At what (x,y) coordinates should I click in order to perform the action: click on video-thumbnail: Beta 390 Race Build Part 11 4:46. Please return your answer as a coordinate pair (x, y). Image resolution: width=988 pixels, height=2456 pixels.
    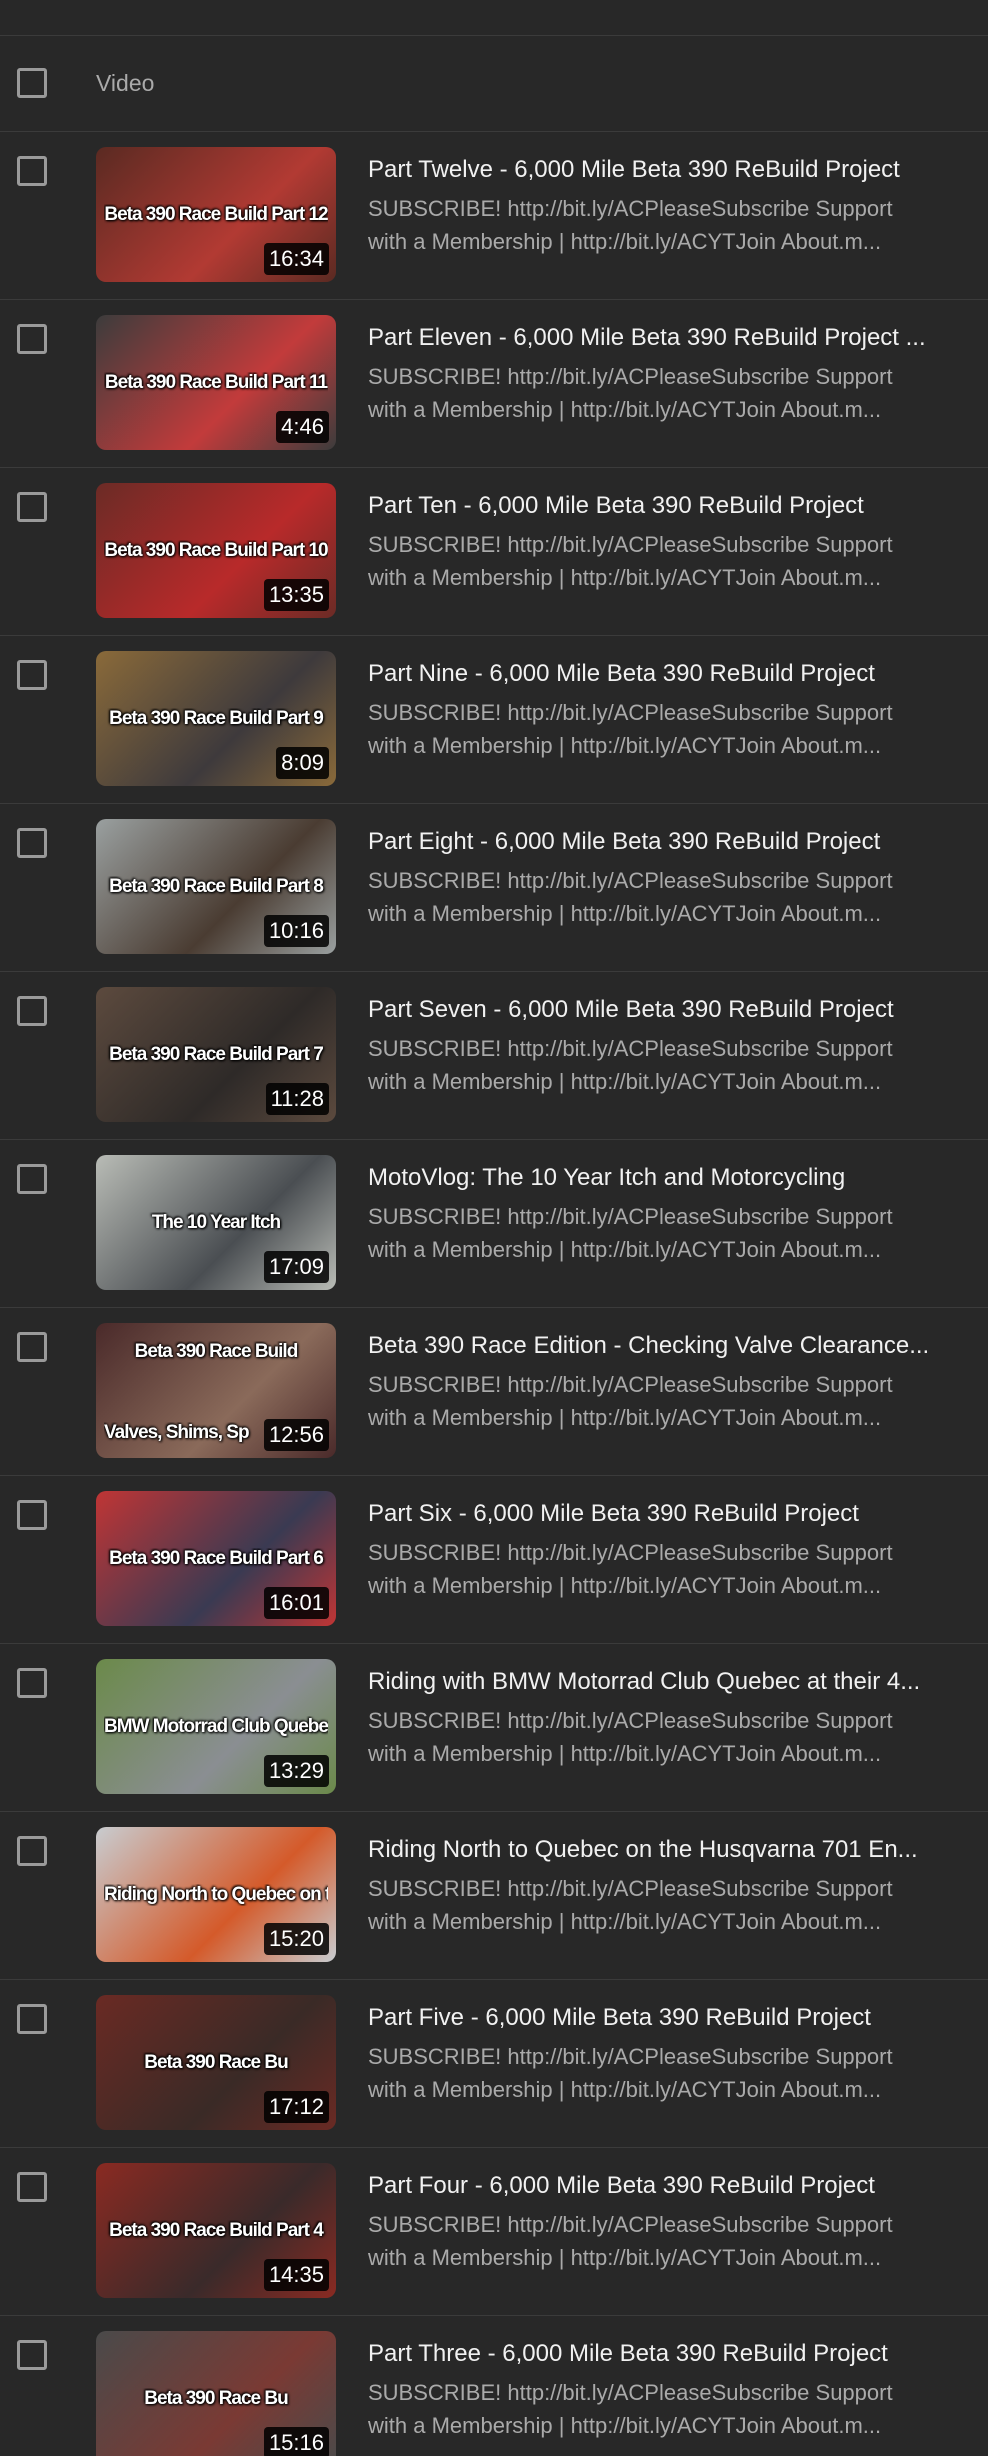
    Looking at the image, I should click on (216, 382).